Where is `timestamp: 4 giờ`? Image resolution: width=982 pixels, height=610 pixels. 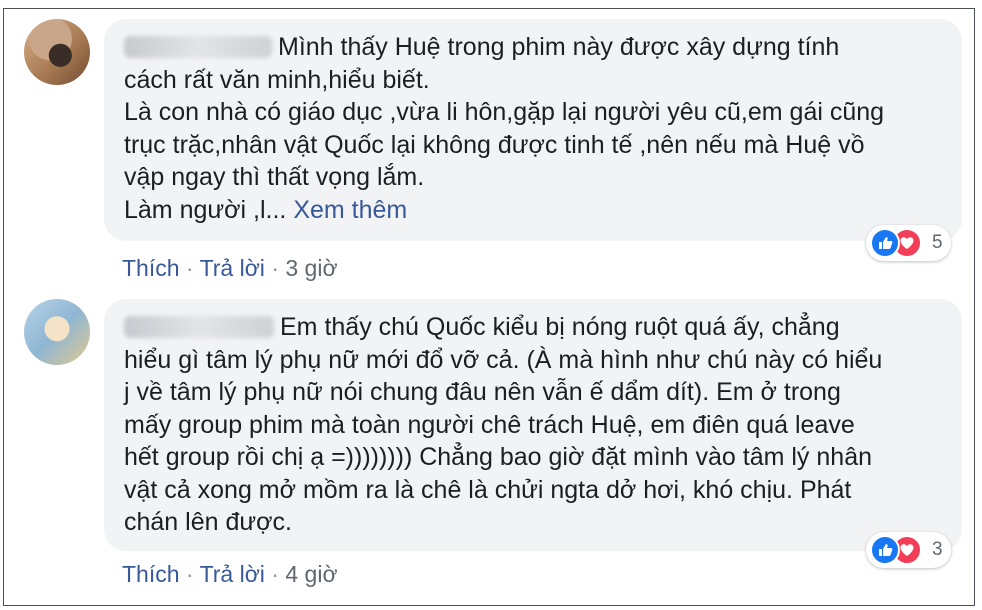
timestamp: 4 giờ is located at coordinates (311, 574).